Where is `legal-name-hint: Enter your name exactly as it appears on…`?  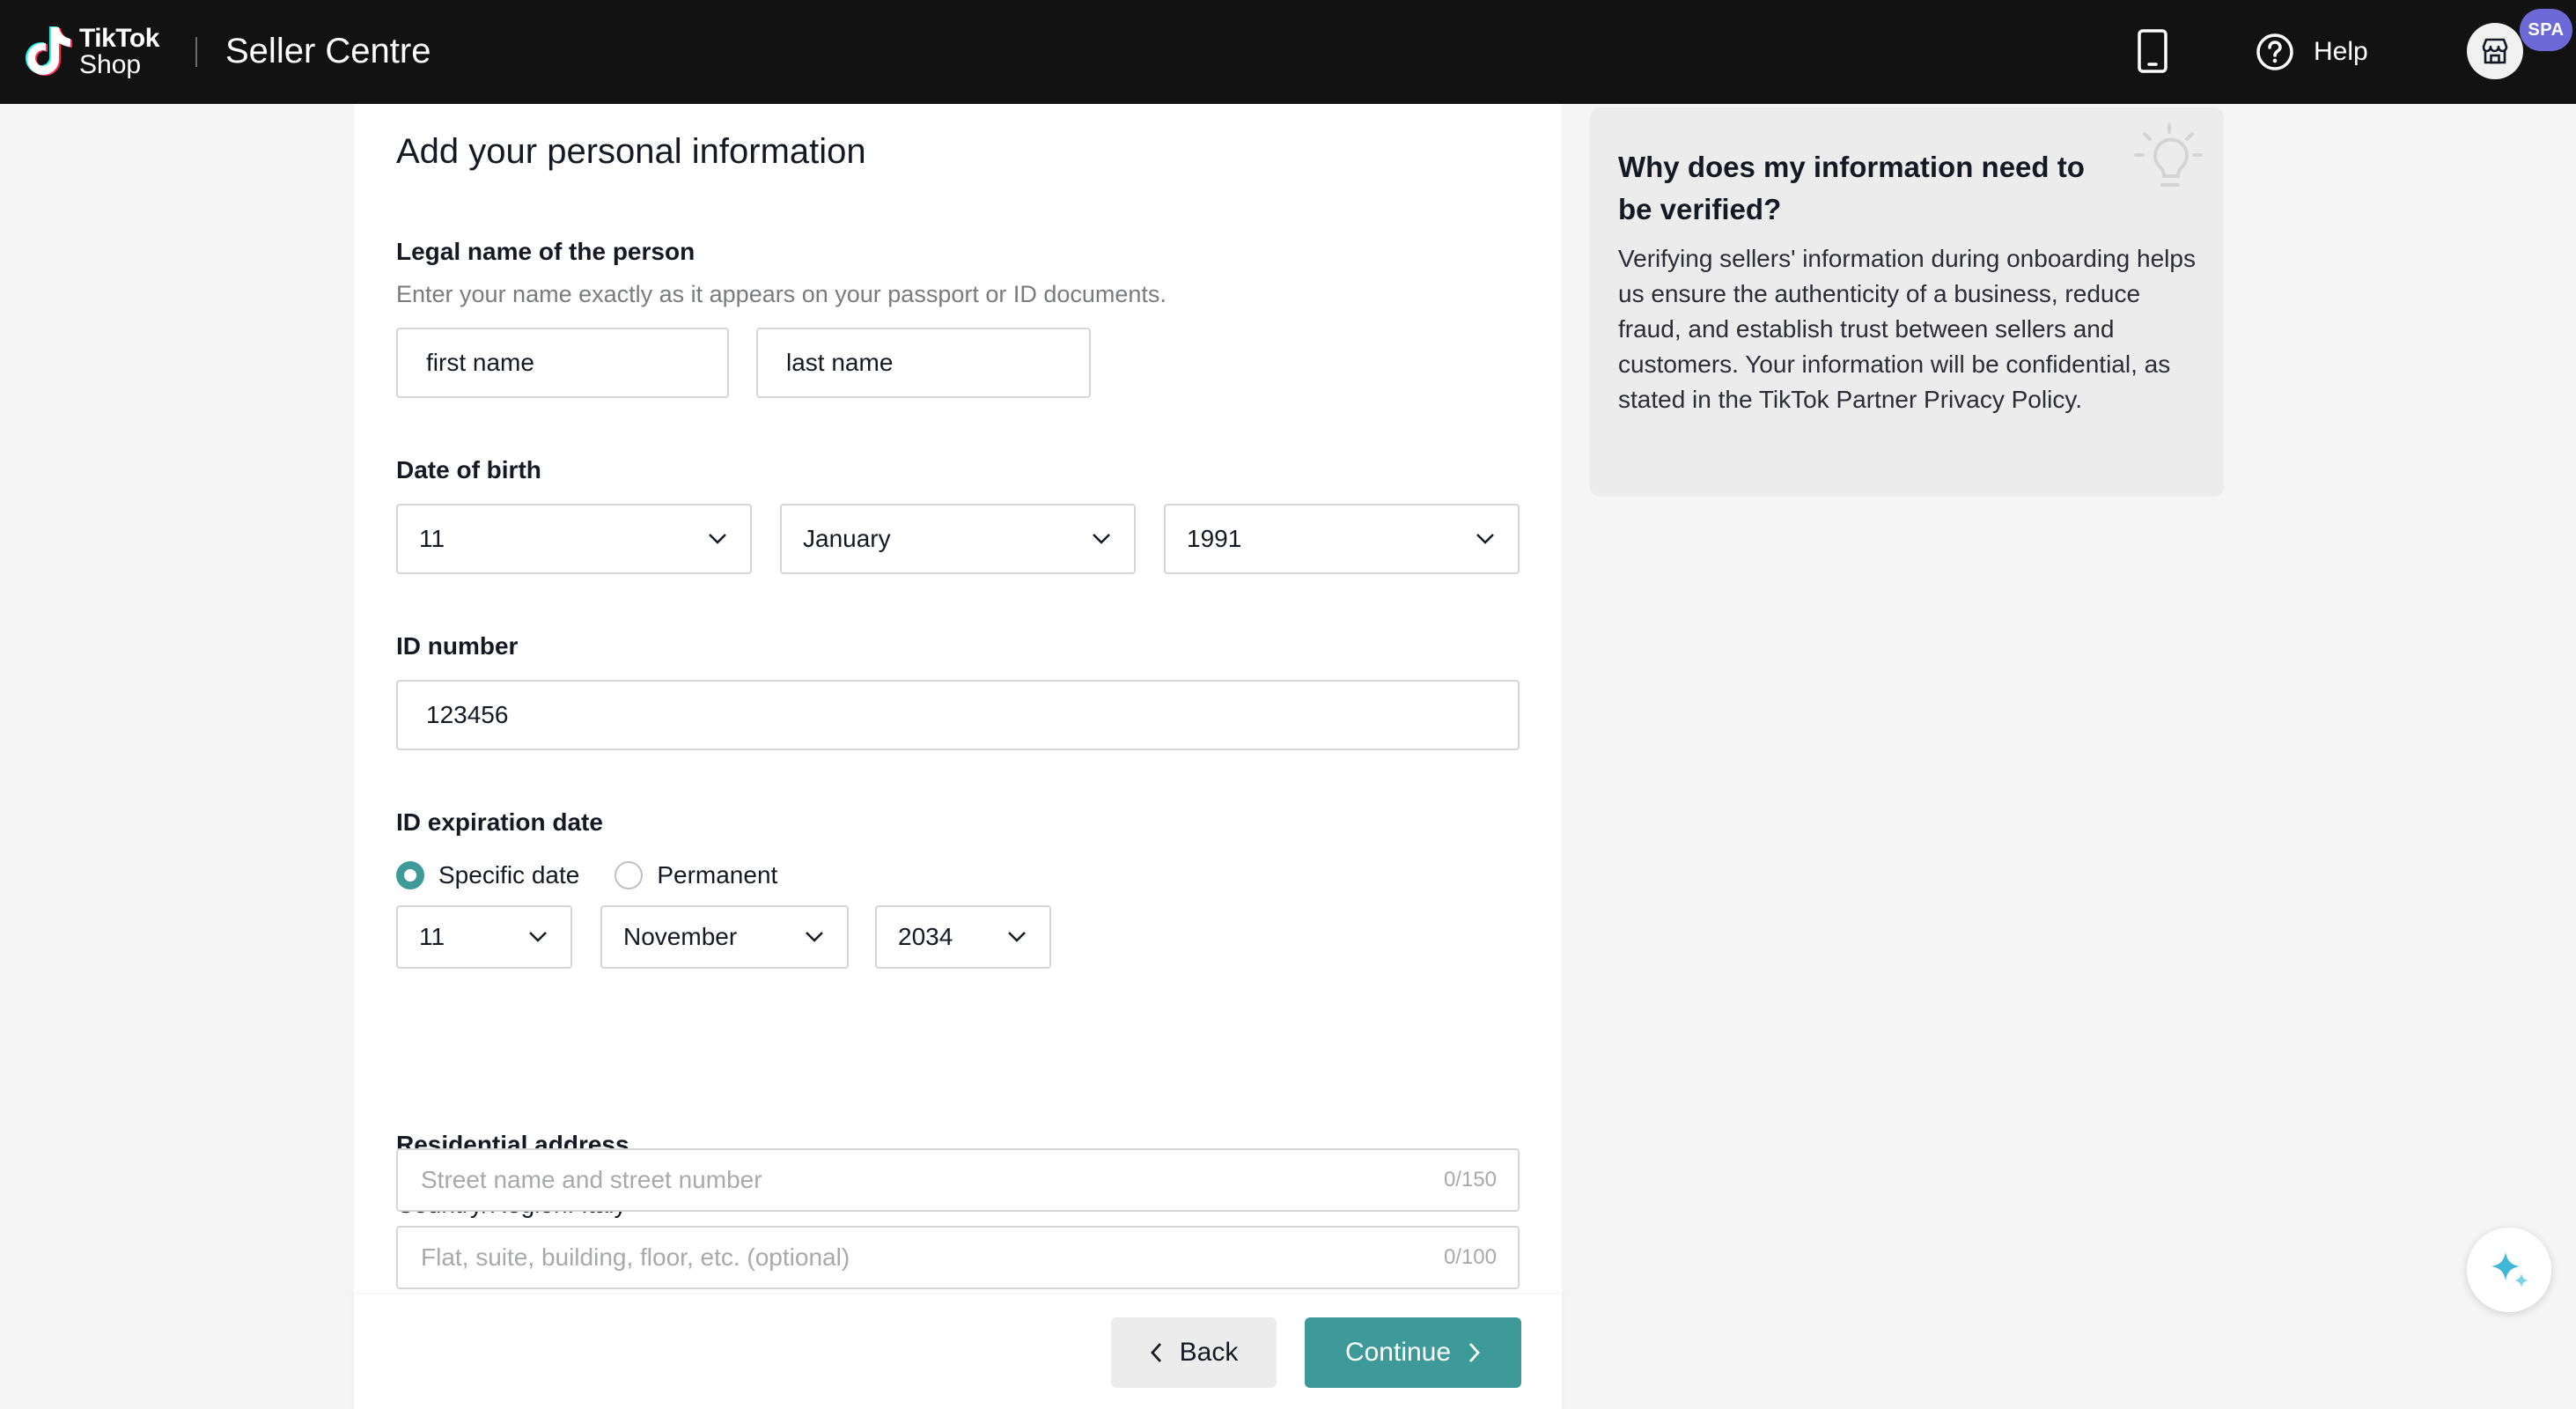
legal-name-hint: Enter your name exactly as it appears on… is located at coordinates (782, 294).